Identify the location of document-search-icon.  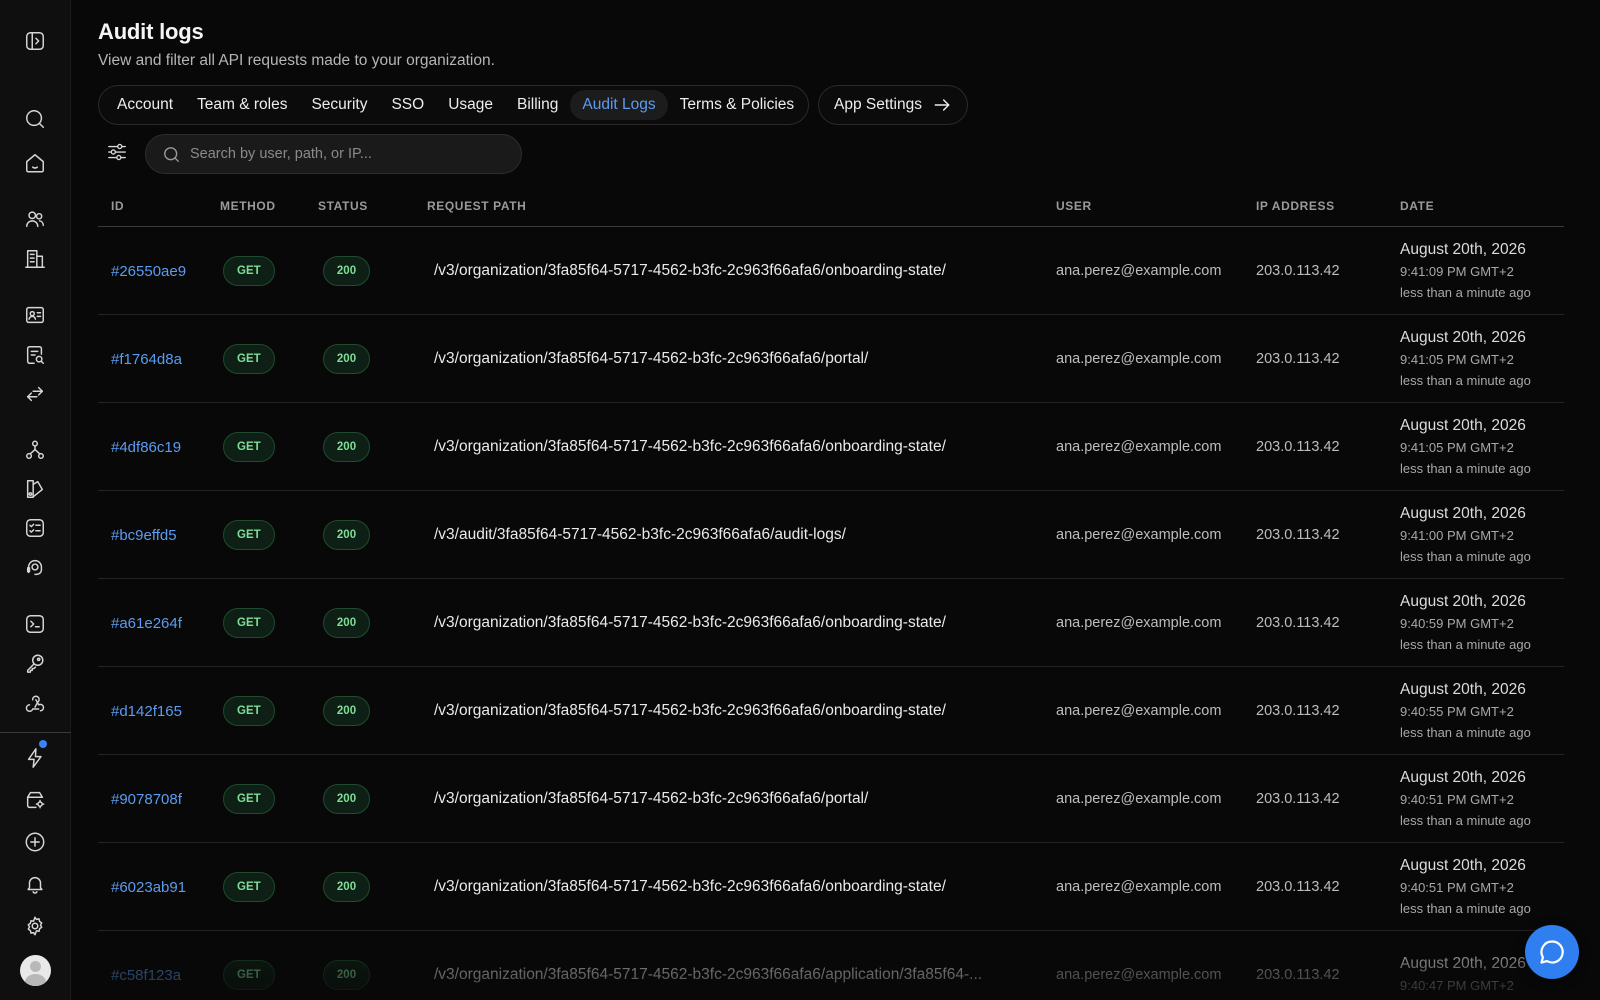
(35, 355).